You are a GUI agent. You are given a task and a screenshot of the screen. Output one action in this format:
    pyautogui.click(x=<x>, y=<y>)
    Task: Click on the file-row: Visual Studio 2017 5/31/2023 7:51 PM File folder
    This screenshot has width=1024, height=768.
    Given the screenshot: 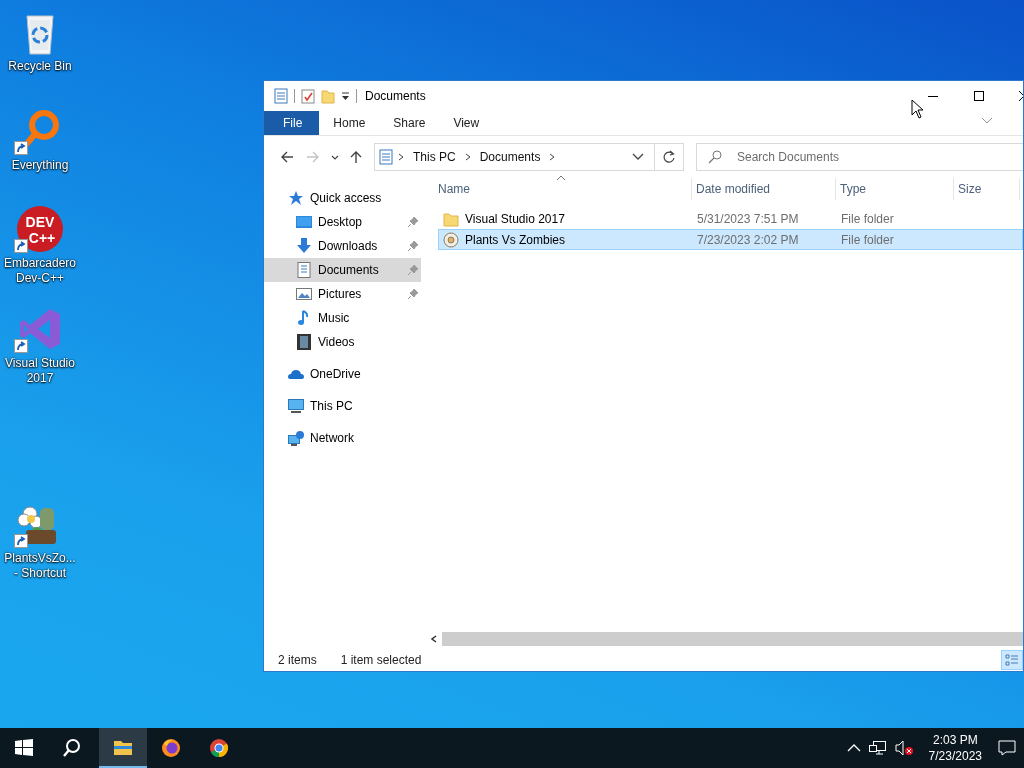 What is the action you would take?
    pyautogui.click(x=730, y=218)
    